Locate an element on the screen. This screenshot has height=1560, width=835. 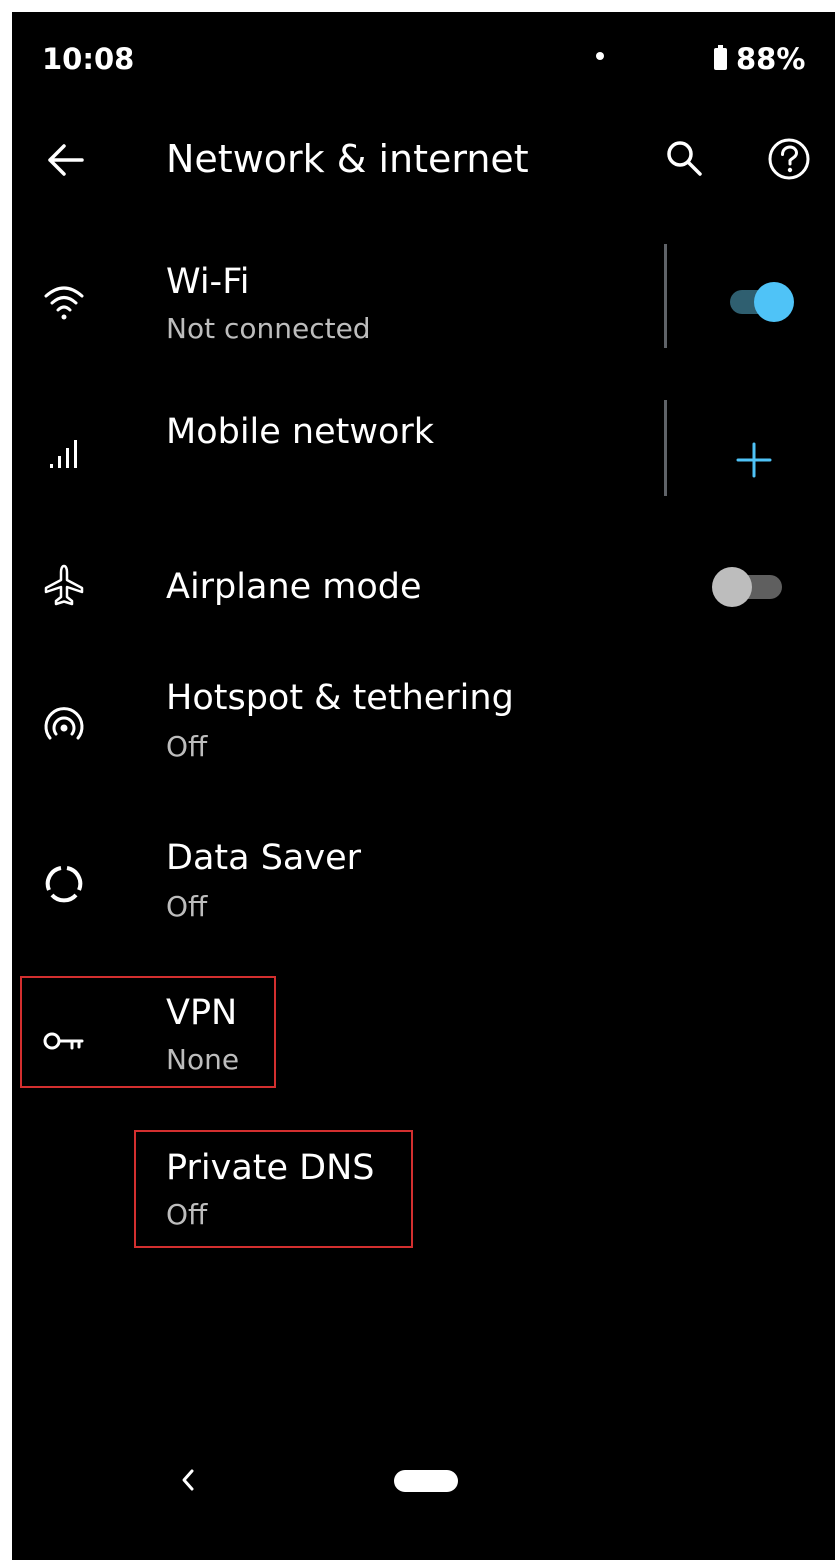
data-saver-status: Off is located at coordinates (187, 906).